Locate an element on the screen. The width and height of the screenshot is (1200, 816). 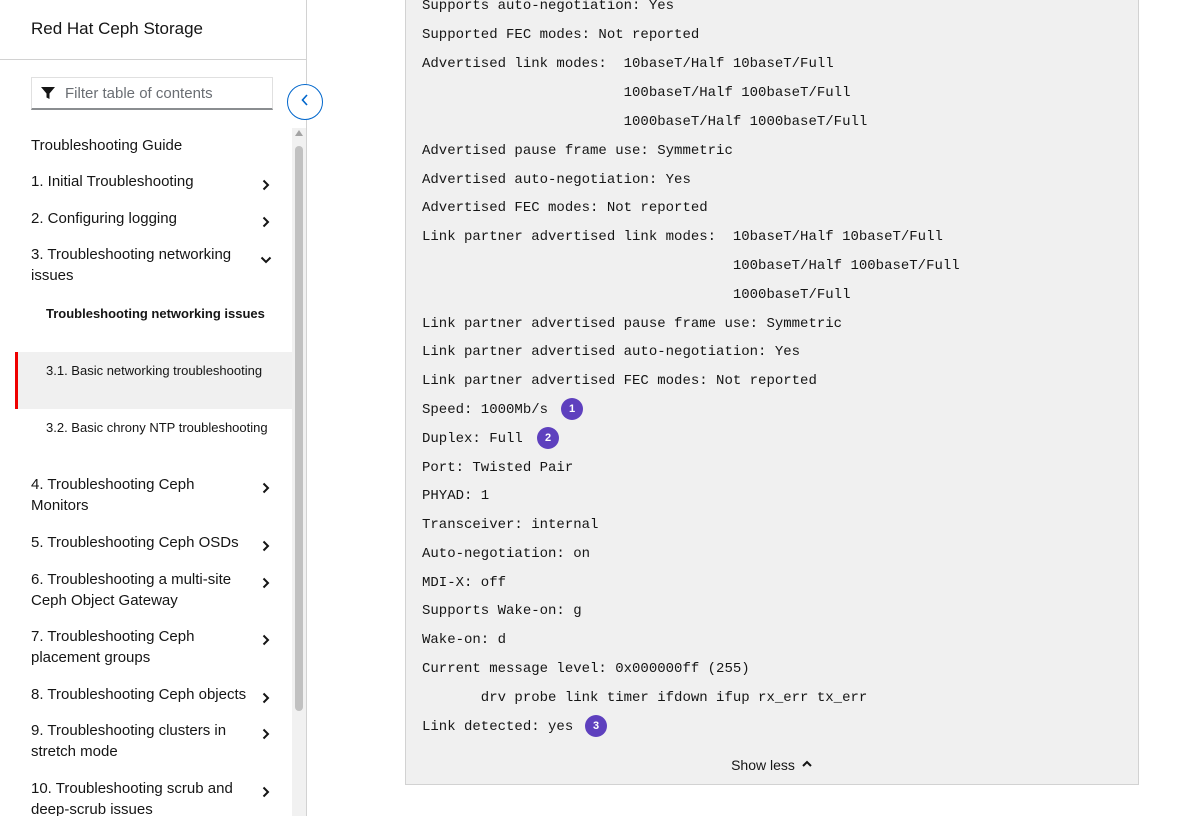
chevron-left-icon is located at coordinates (305, 102).